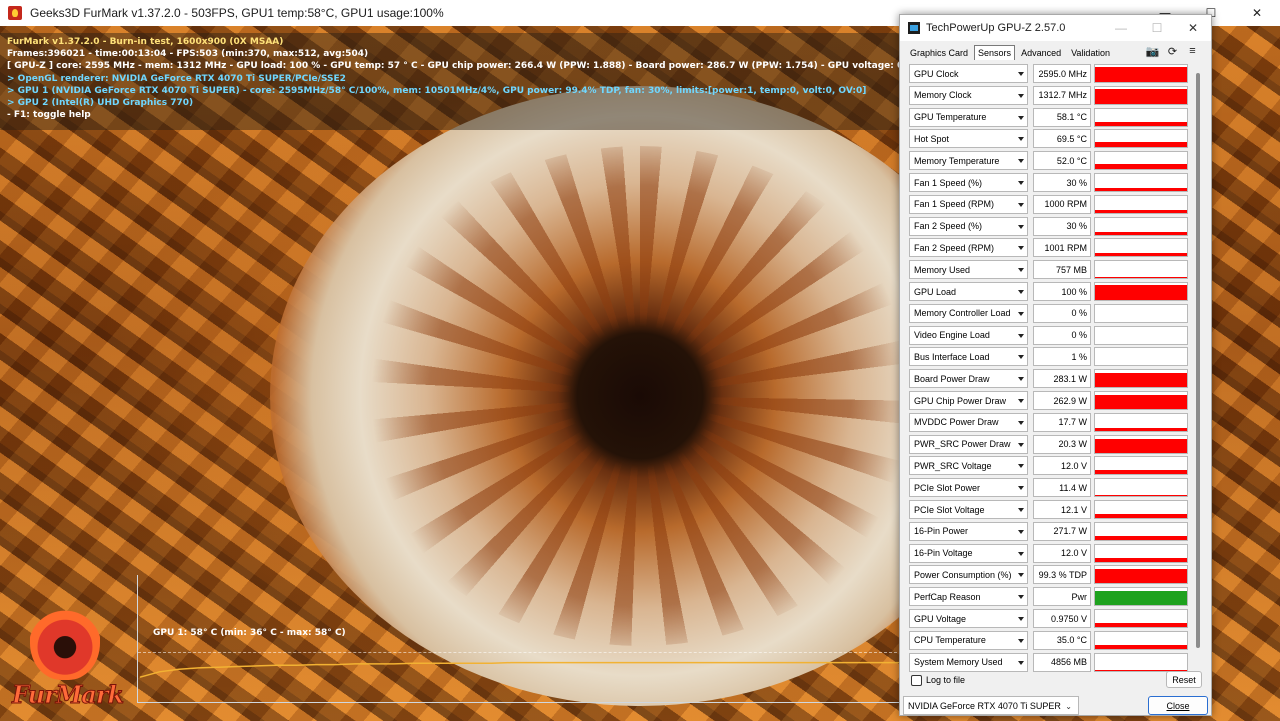 This screenshot has width=1280, height=721. What do you see at coordinates (968, 204) in the screenshot?
I see `sensor-name-dropdown: Fan 1 Speed (RPM)` at bounding box center [968, 204].